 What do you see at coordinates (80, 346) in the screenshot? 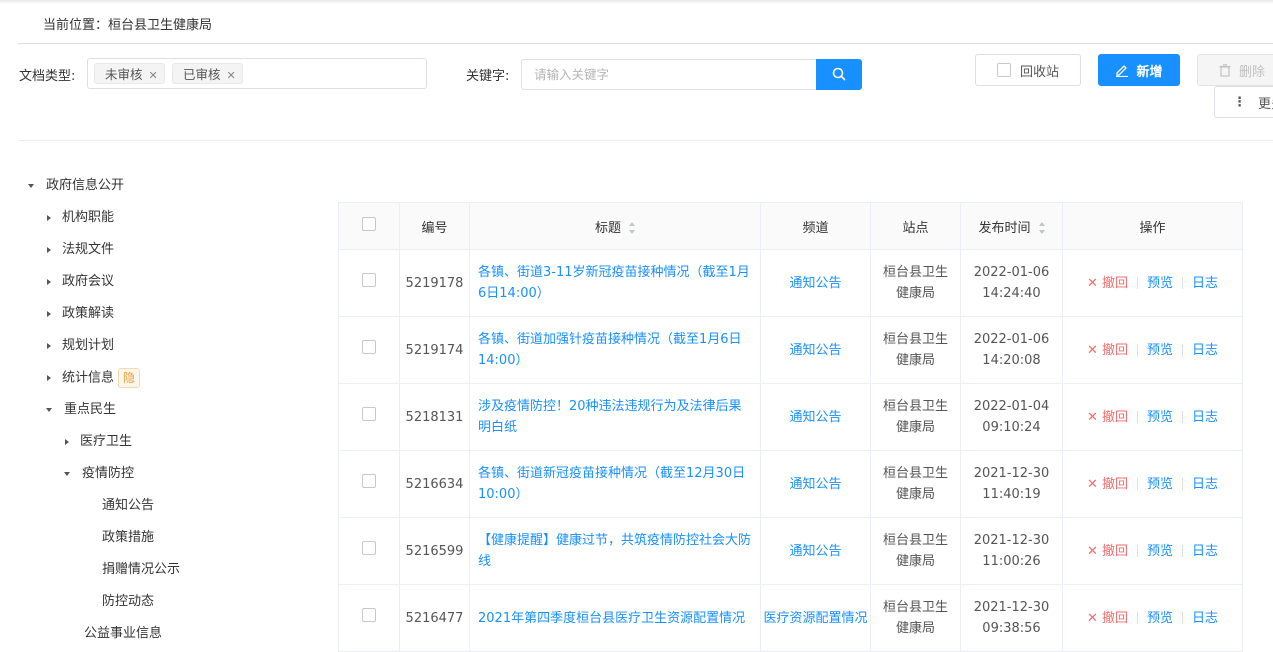
I see `tree-node: 规划计划` at bounding box center [80, 346].